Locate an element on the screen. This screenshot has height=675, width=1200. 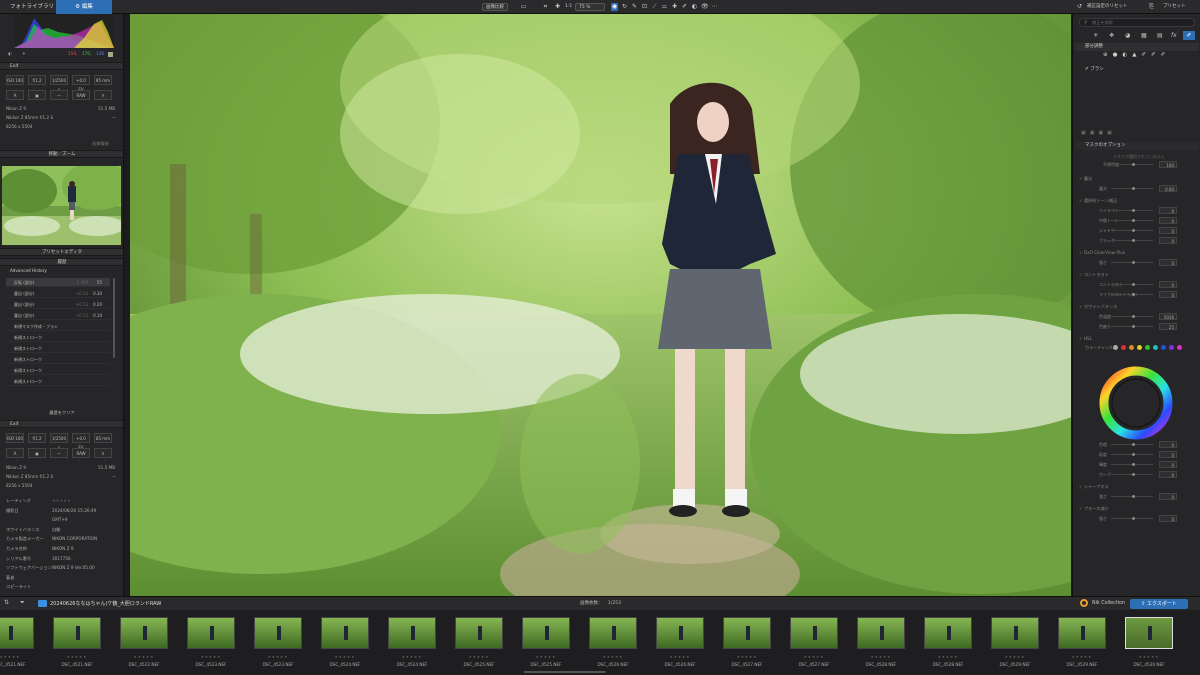
section-header: ✓ DxO ClearView Plus is located at coordinates (1102, 253).